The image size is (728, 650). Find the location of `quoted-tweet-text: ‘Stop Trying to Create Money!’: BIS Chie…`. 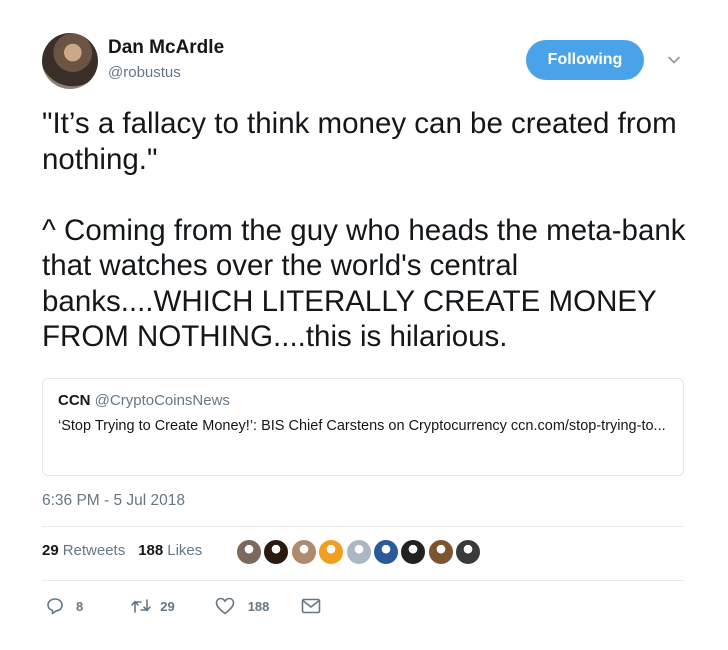

quoted-tweet-text: ‘Stop Trying to Create Money!’: BIS Chie… is located at coordinates (362, 426).